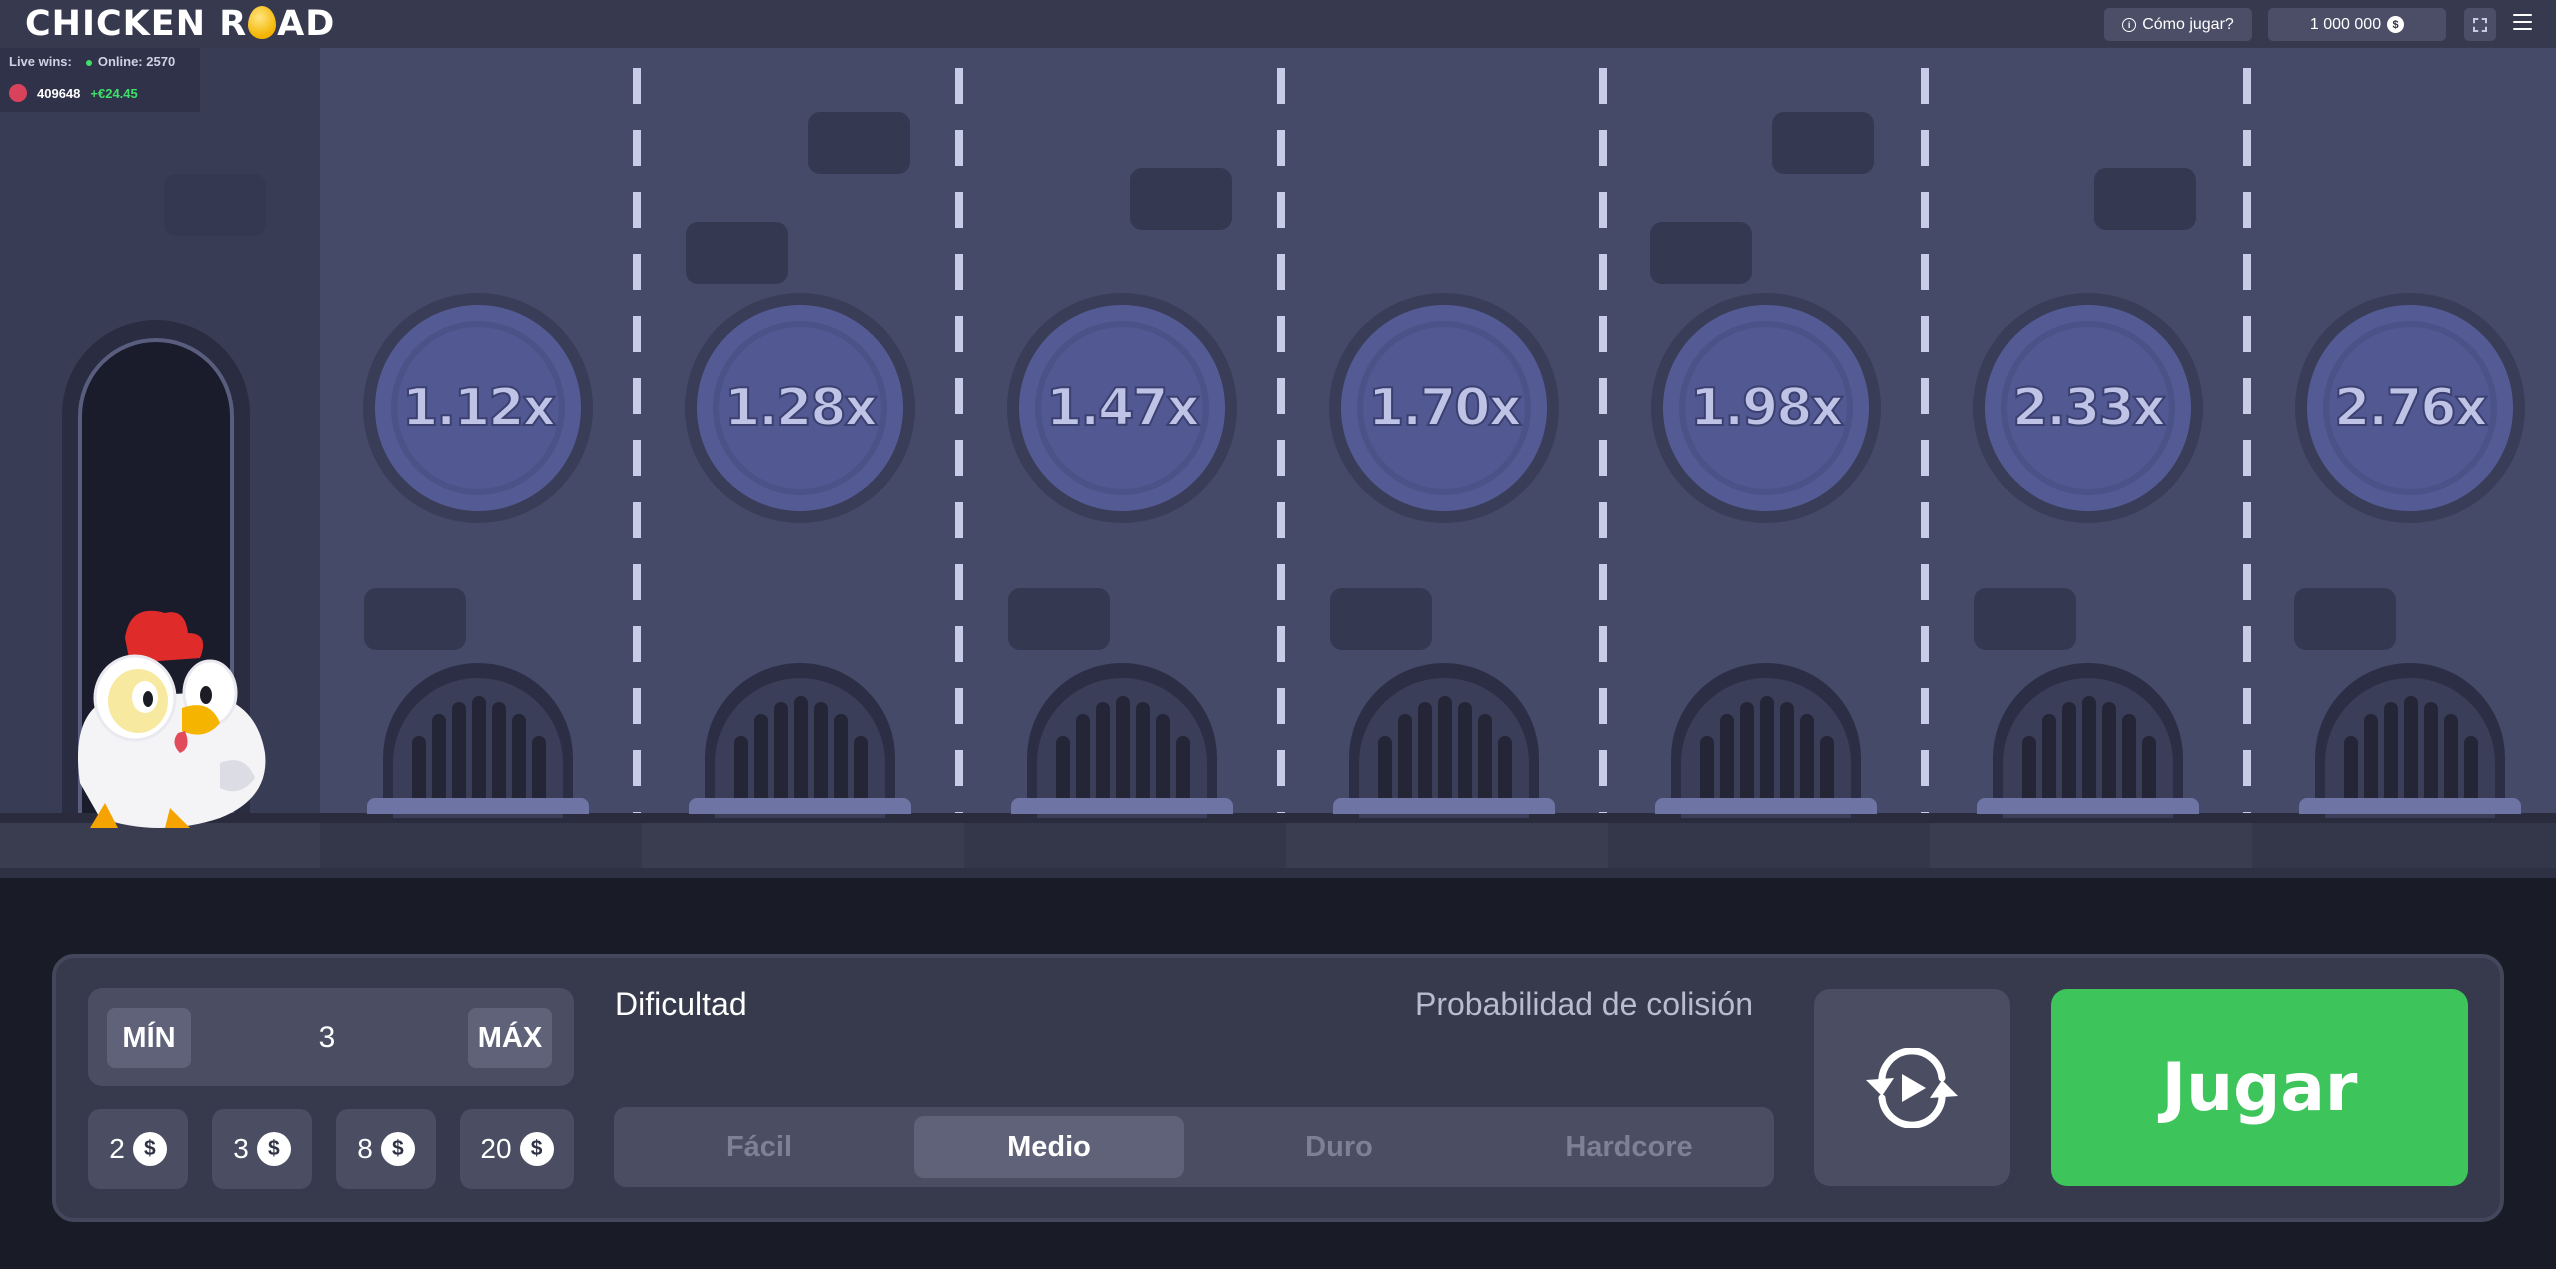 Image resolution: width=2556 pixels, height=1269 pixels. What do you see at coordinates (2522, 22) in the screenshot?
I see `menu-icon` at bounding box center [2522, 22].